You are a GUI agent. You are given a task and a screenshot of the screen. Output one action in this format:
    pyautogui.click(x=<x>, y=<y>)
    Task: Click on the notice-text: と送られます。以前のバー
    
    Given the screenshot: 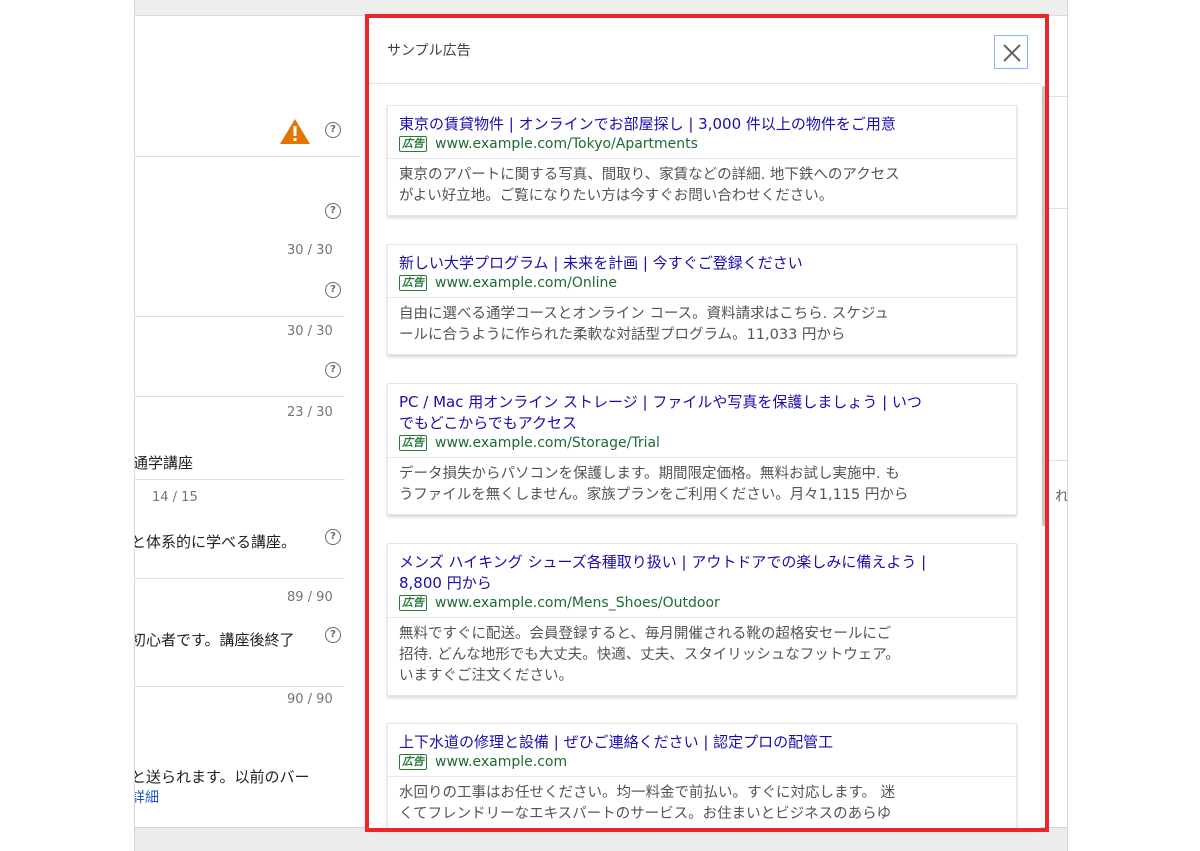 What is the action you would take?
    pyautogui.click(x=222, y=777)
    